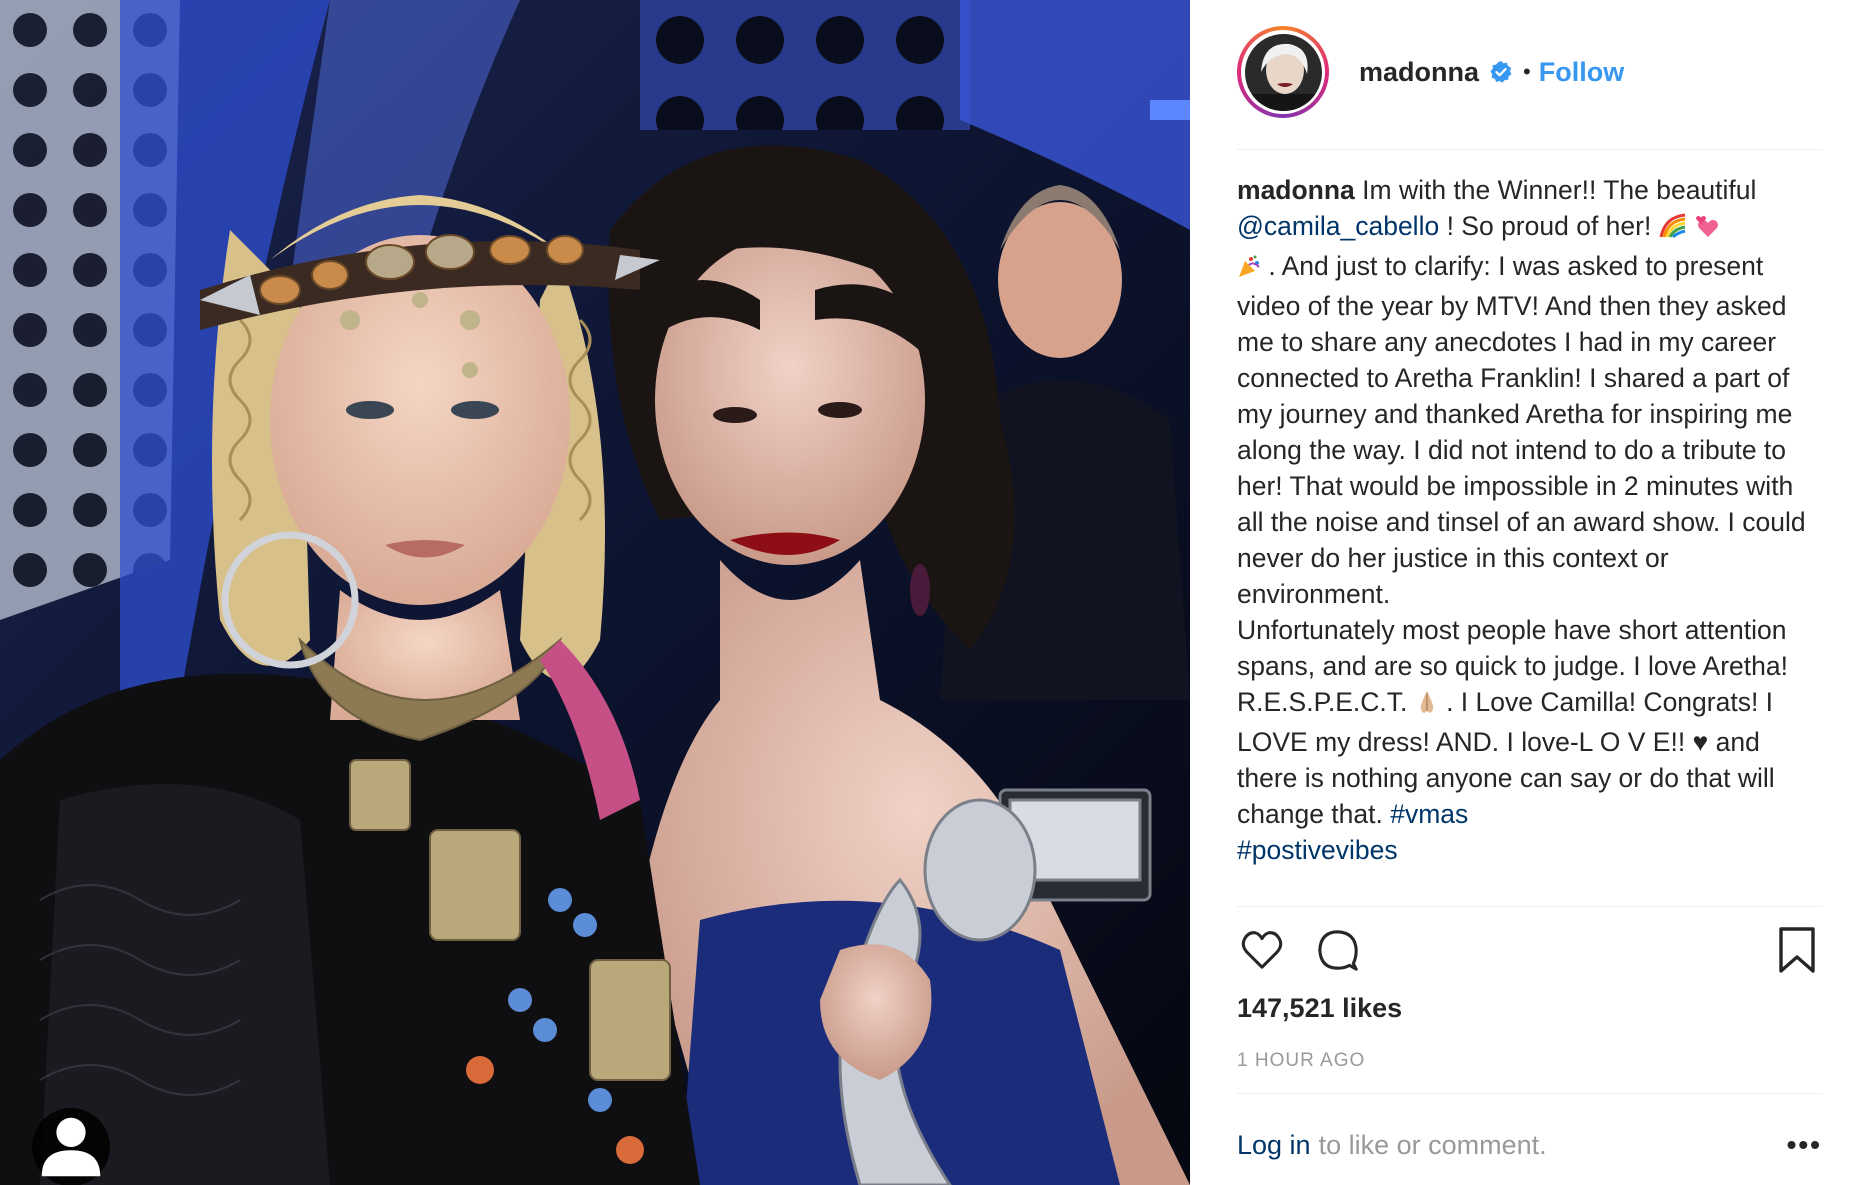 The image size is (1860, 1185). I want to click on save-button, so click(1797, 950).